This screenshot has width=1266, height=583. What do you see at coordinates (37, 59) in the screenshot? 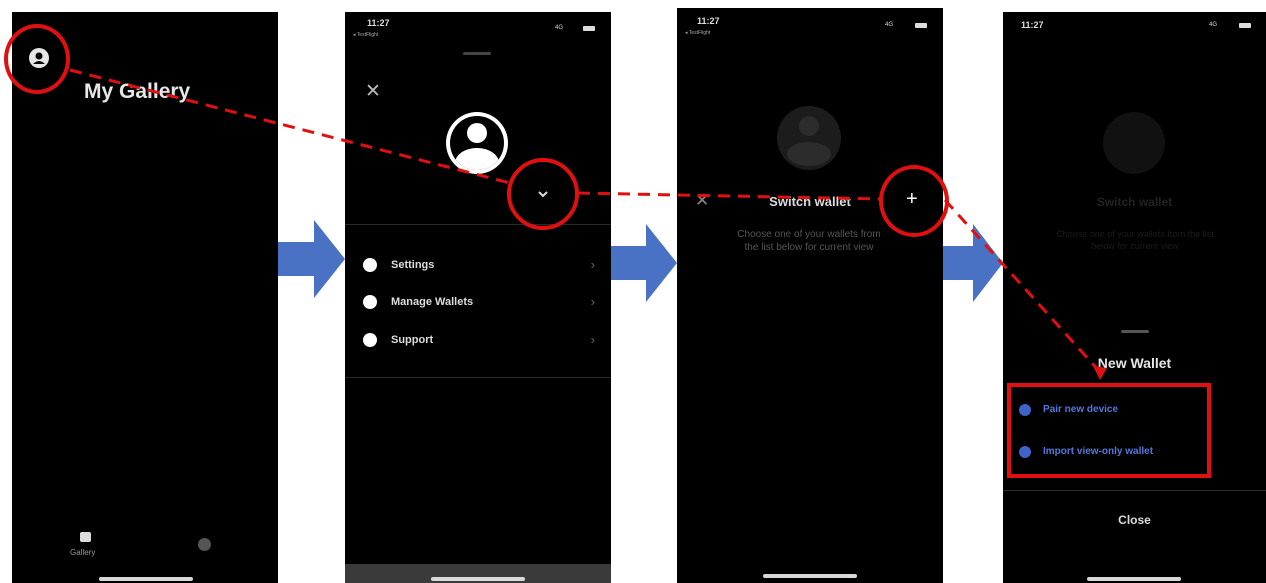
I see `annotation-circle-profile` at bounding box center [37, 59].